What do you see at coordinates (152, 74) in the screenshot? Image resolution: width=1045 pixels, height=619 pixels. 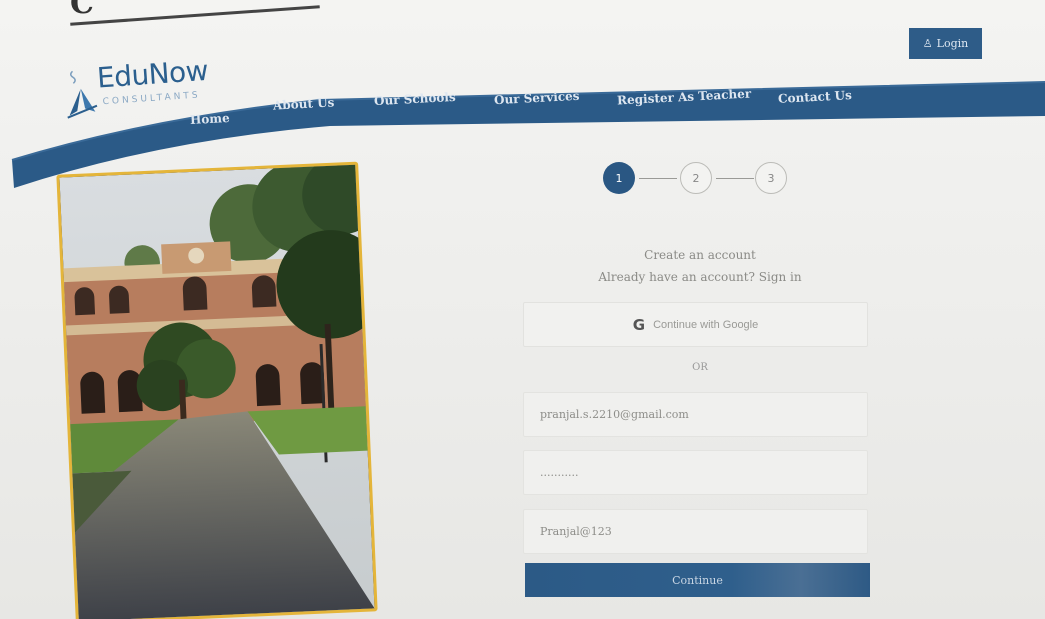 I see `brand-name: EduNow` at bounding box center [152, 74].